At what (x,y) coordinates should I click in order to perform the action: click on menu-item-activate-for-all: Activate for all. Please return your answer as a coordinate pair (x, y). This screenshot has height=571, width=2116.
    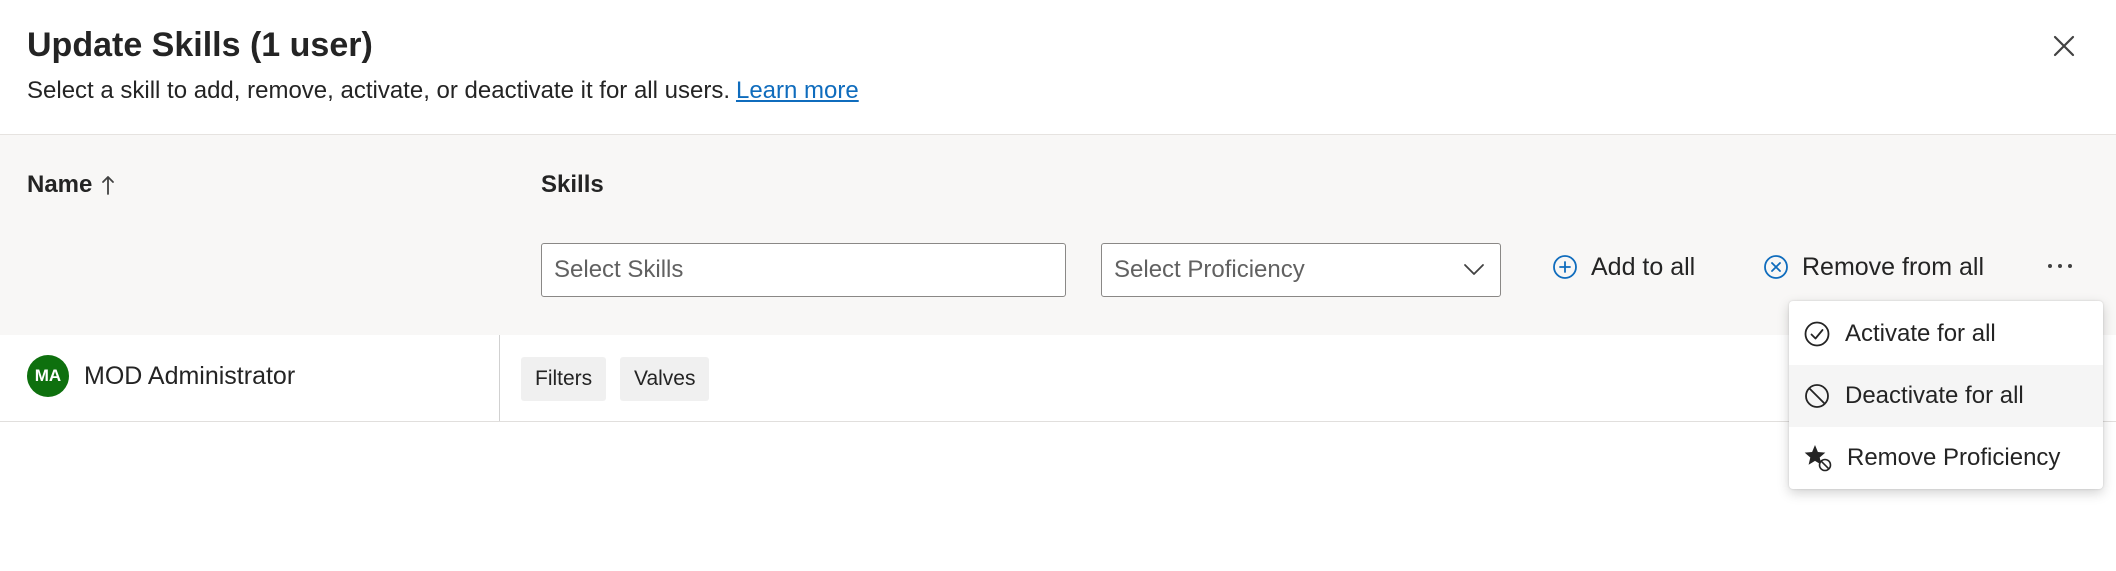
    Looking at the image, I should click on (1946, 334).